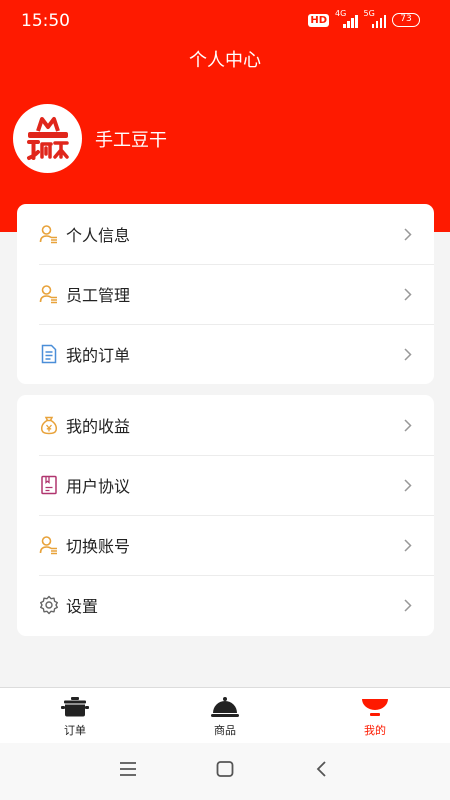 This screenshot has width=450, height=800. I want to click on battery-indicator: 73, so click(406, 20).